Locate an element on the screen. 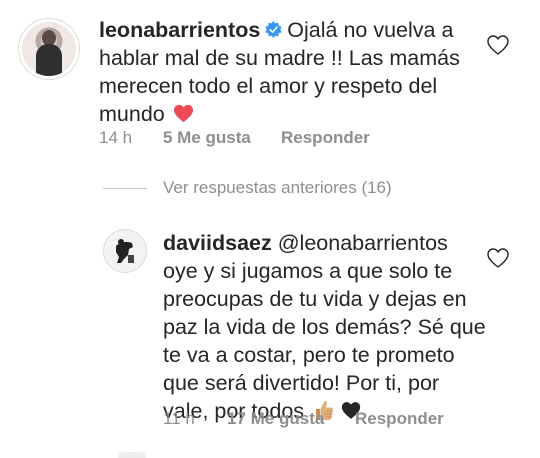  reply-reply-button: Responder is located at coordinates (399, 418).